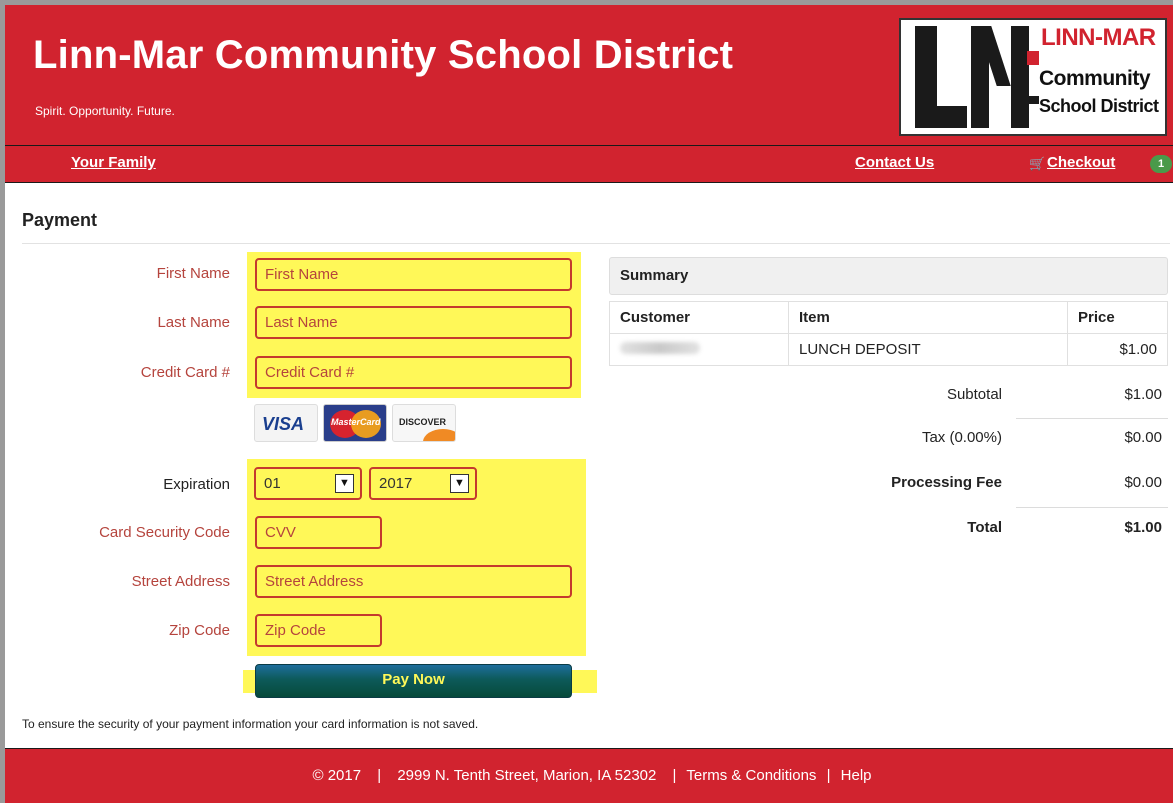  Describe the element at coordinates (1117, 317) in the screenshot. I see `column-price: Price` at that location.